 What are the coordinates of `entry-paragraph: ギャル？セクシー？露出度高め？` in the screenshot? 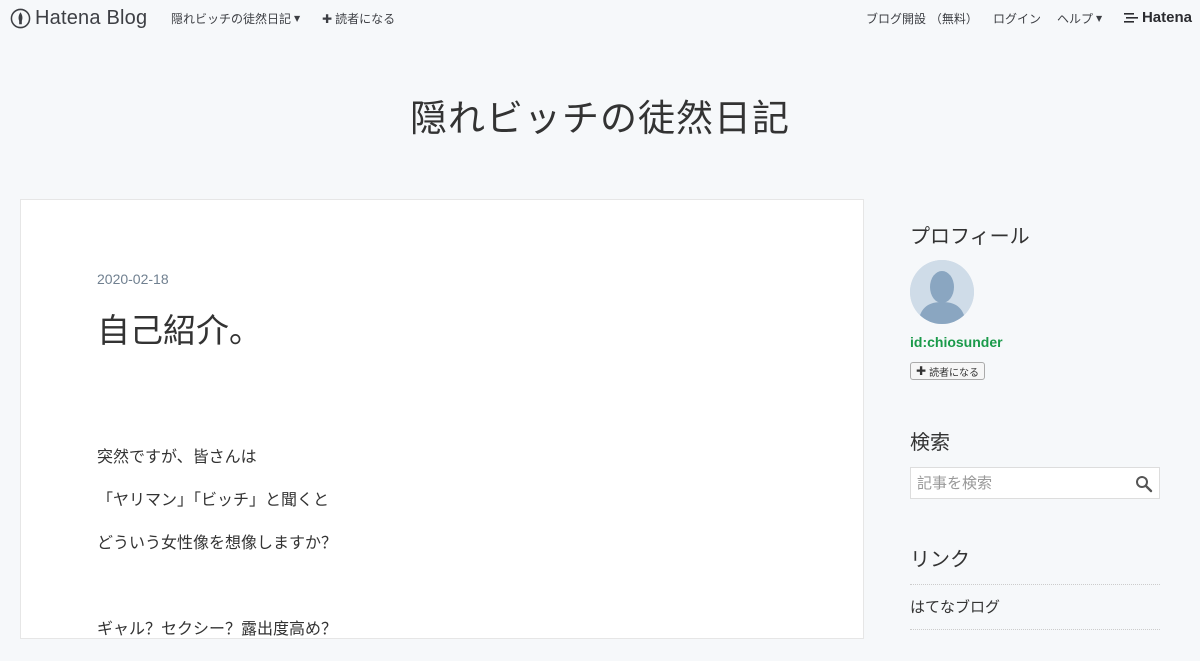 It's located at (217, 628).